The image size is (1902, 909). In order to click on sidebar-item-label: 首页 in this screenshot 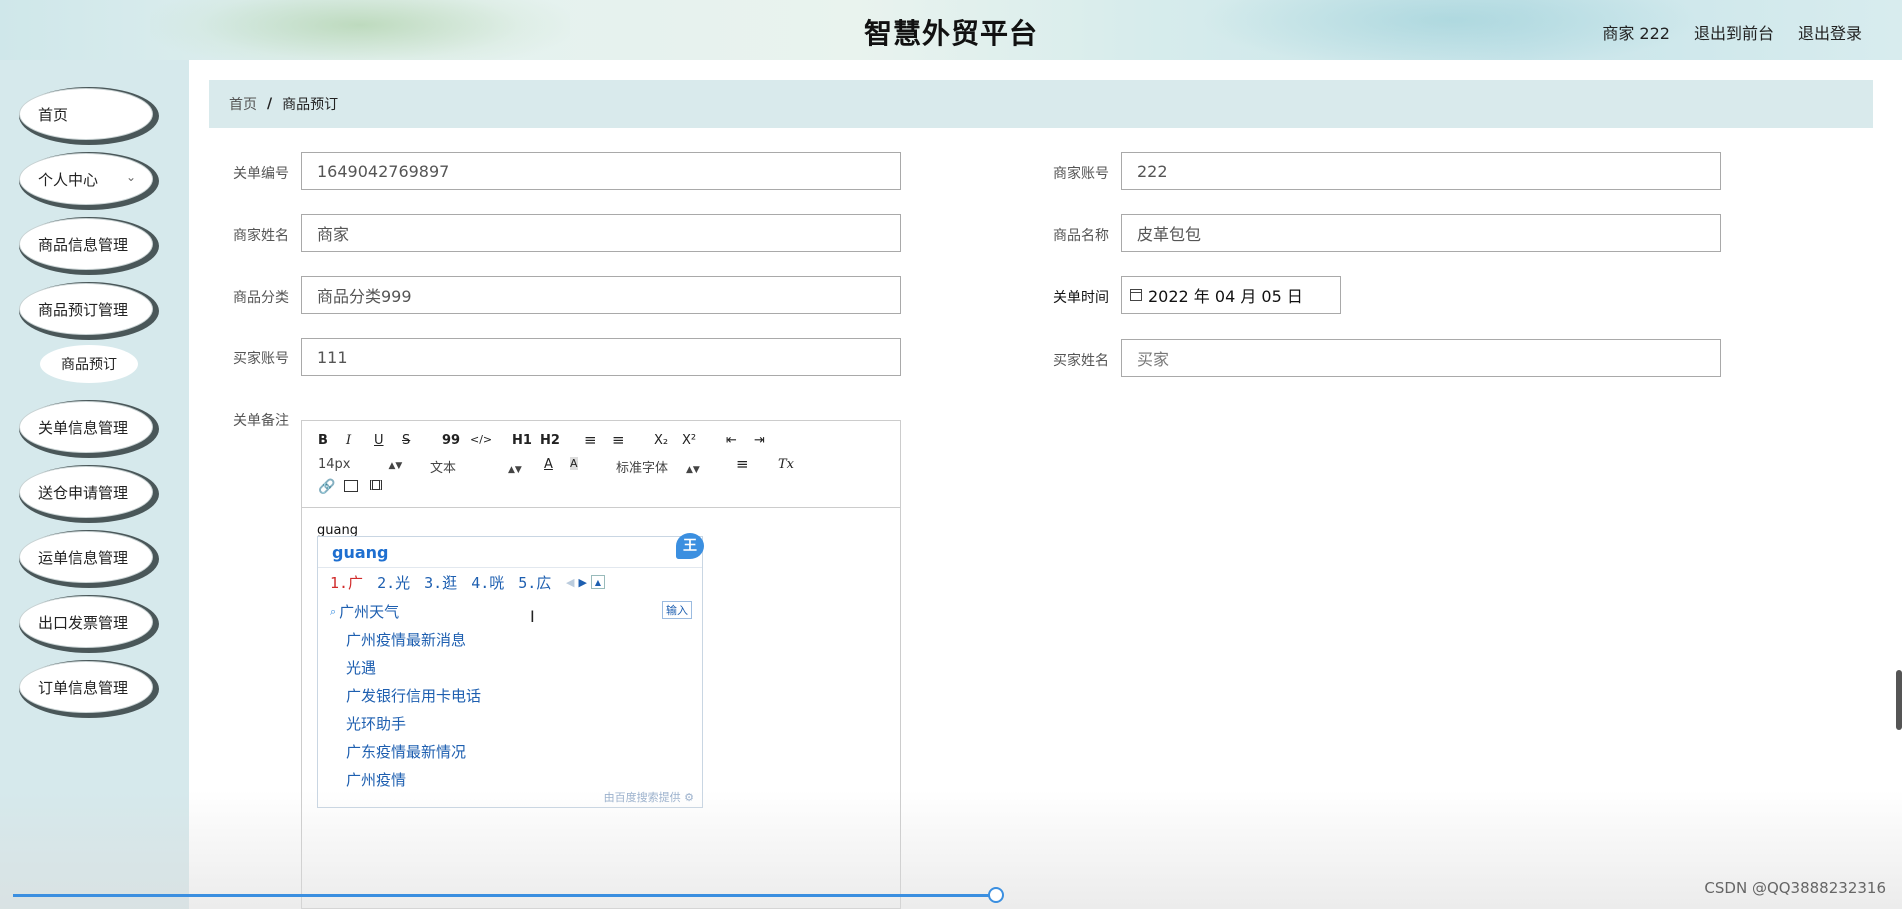, I will do `click(53, 114)`.